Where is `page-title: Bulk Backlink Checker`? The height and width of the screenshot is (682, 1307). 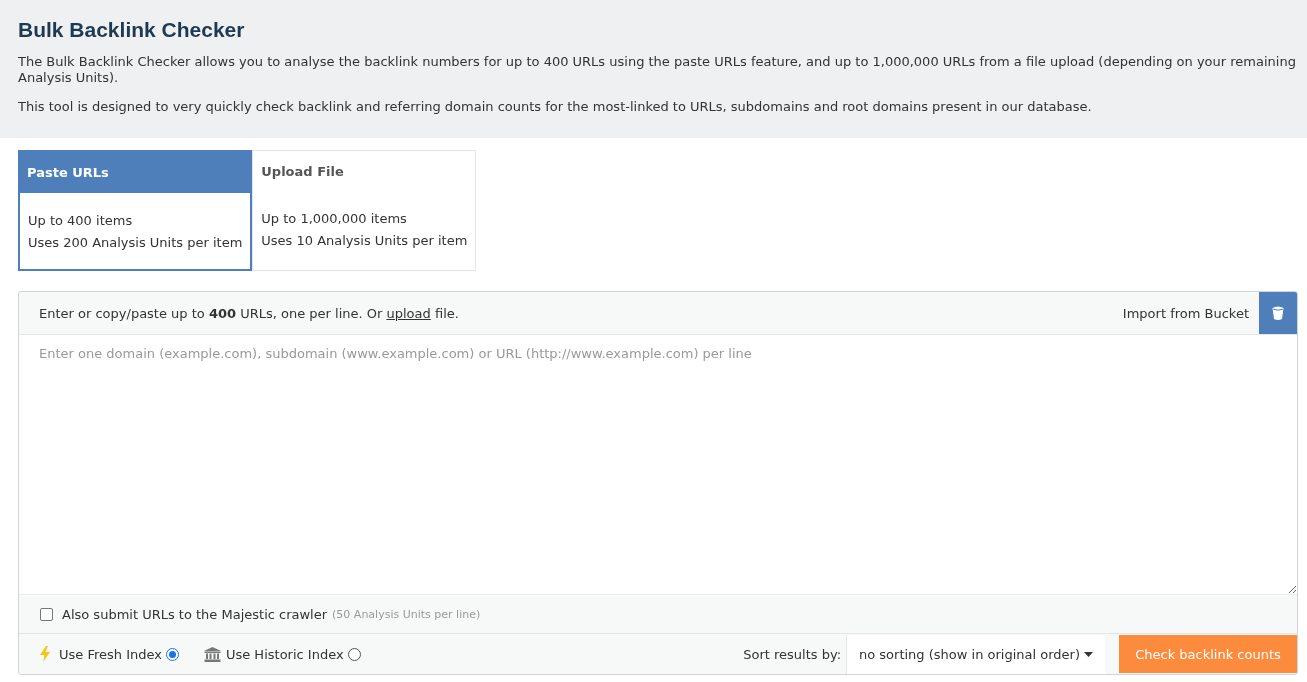 page-title: Bulk Backlink Checker is located at coordinates (131, 30).